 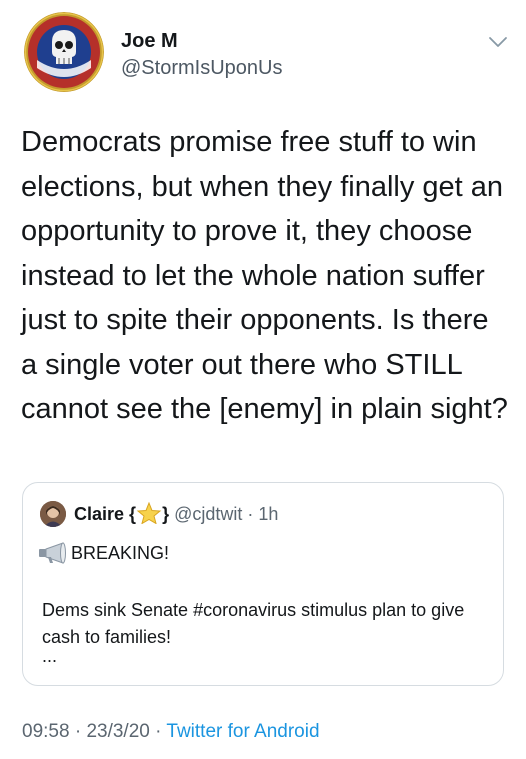 What do you see at coordinates (242, 731) in the screenshot?
I see `tweet-source-link: Twitter for Android` at bounding box center [242, 731].